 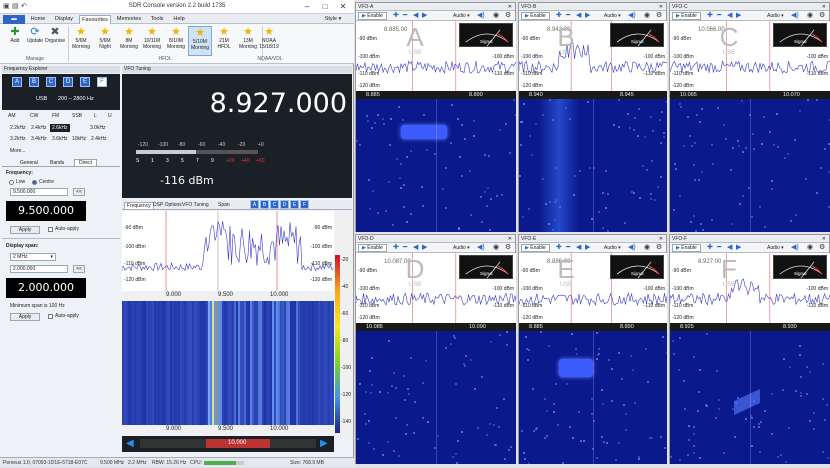 I want to click on apply-frequency-button: Apply, so click(x=25, y=230).